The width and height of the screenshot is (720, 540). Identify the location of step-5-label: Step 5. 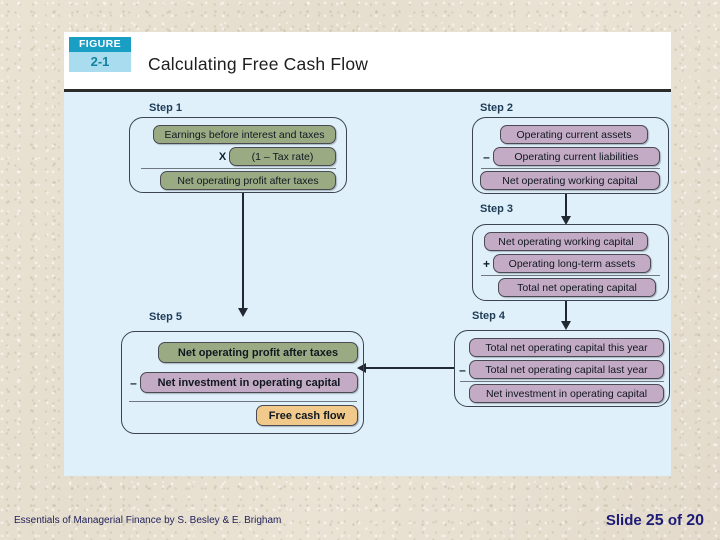
(166, 317).